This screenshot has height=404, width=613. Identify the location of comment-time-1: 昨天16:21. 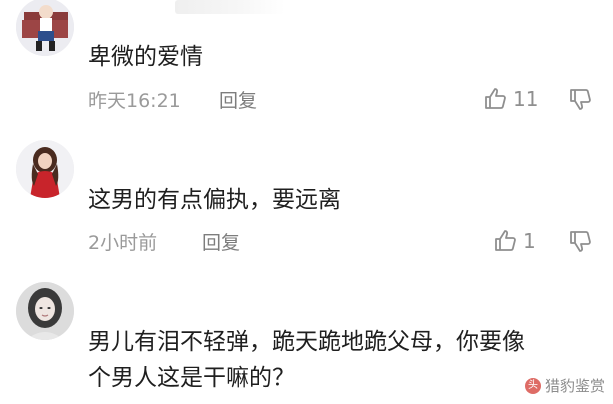
(134, 101).